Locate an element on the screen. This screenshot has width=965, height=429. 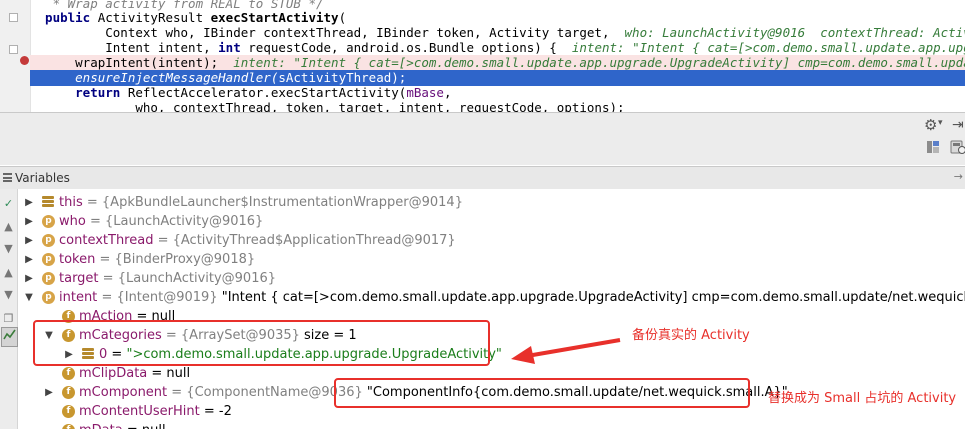
code-token: return is located at coordinates (79, 92).